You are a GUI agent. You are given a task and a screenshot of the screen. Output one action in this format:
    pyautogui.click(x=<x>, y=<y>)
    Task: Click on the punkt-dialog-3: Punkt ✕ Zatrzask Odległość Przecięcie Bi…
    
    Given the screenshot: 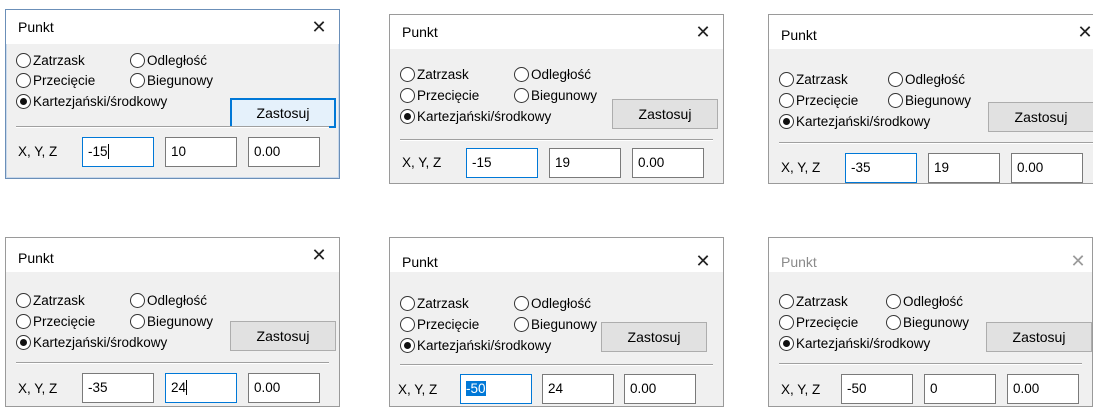 What is the action you would take?
    pyautogui.click(x=930, y=99)
    